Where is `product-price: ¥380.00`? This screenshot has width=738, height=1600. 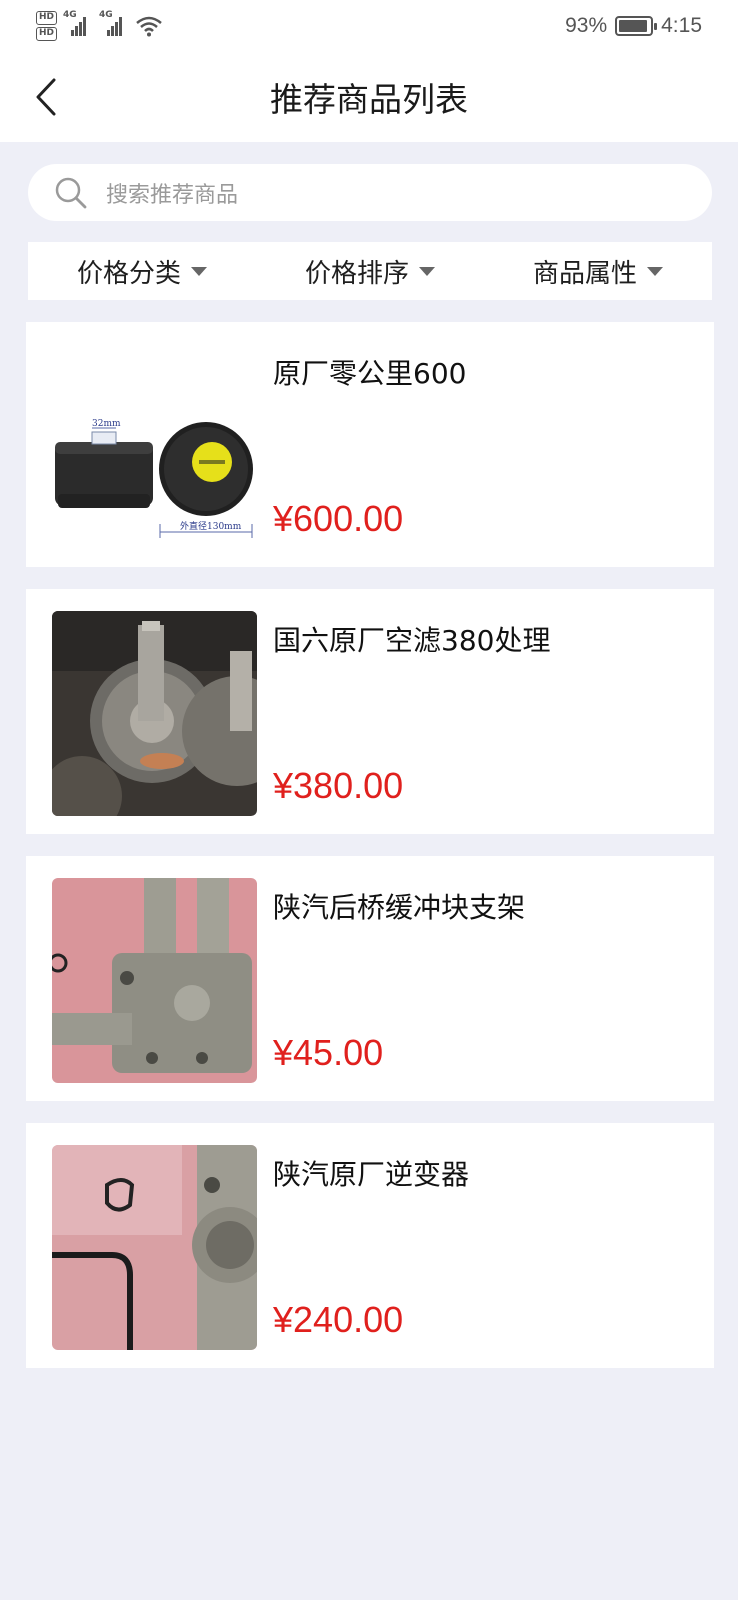
product-price: ¥380.00 is located at coordinates (338, 785).